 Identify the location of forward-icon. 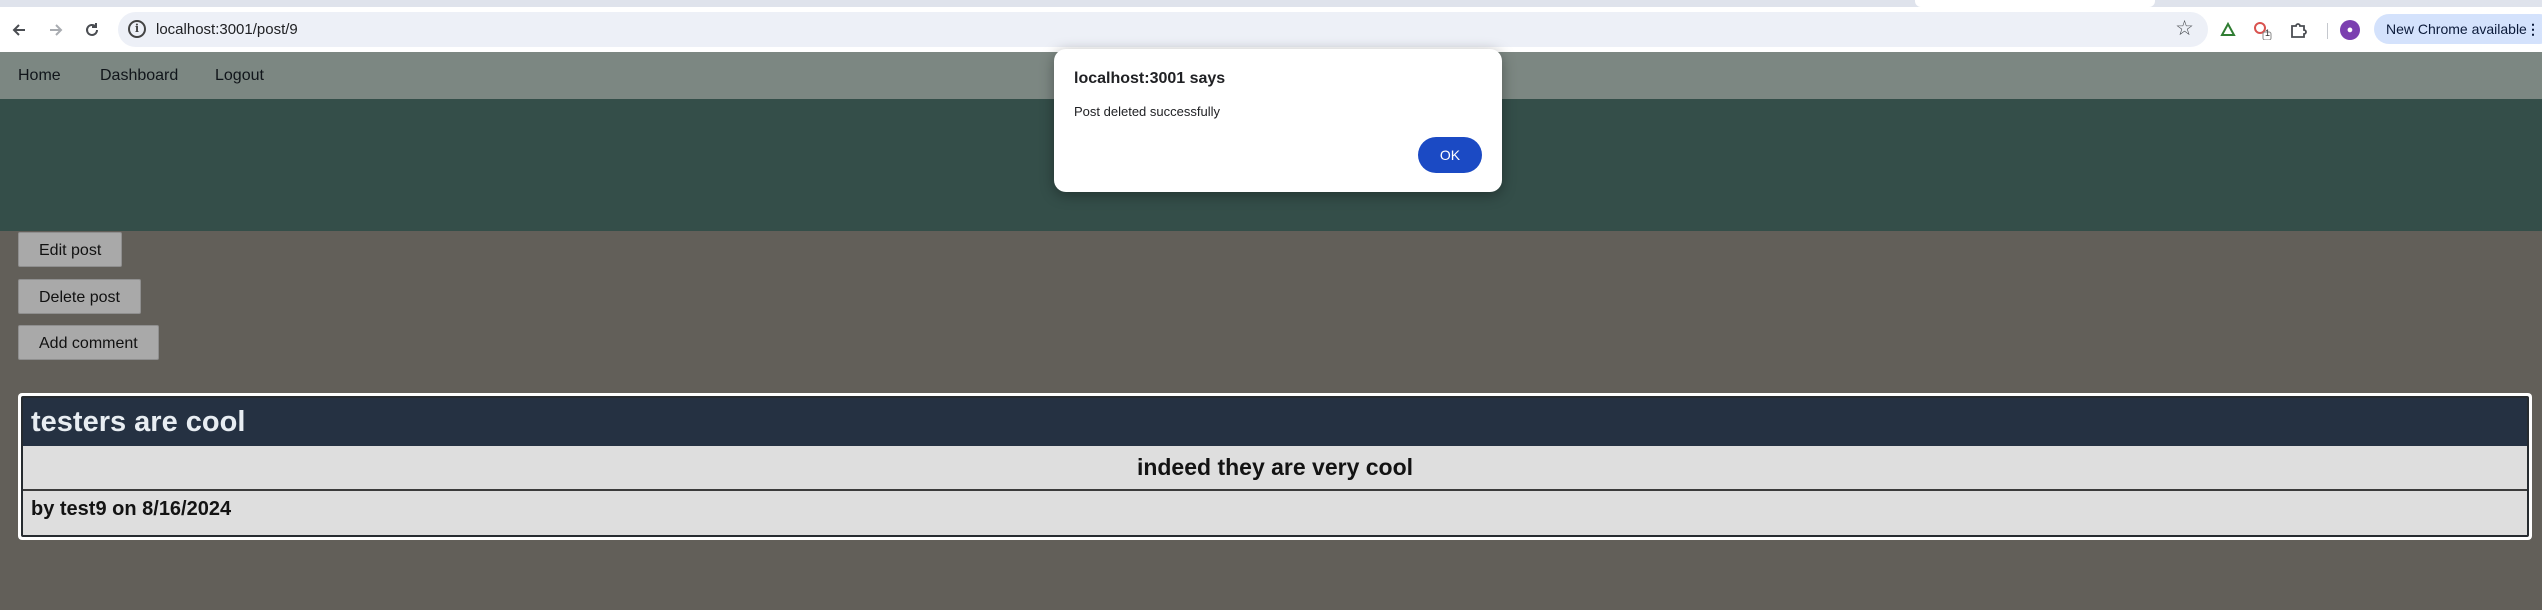
(56, 30).